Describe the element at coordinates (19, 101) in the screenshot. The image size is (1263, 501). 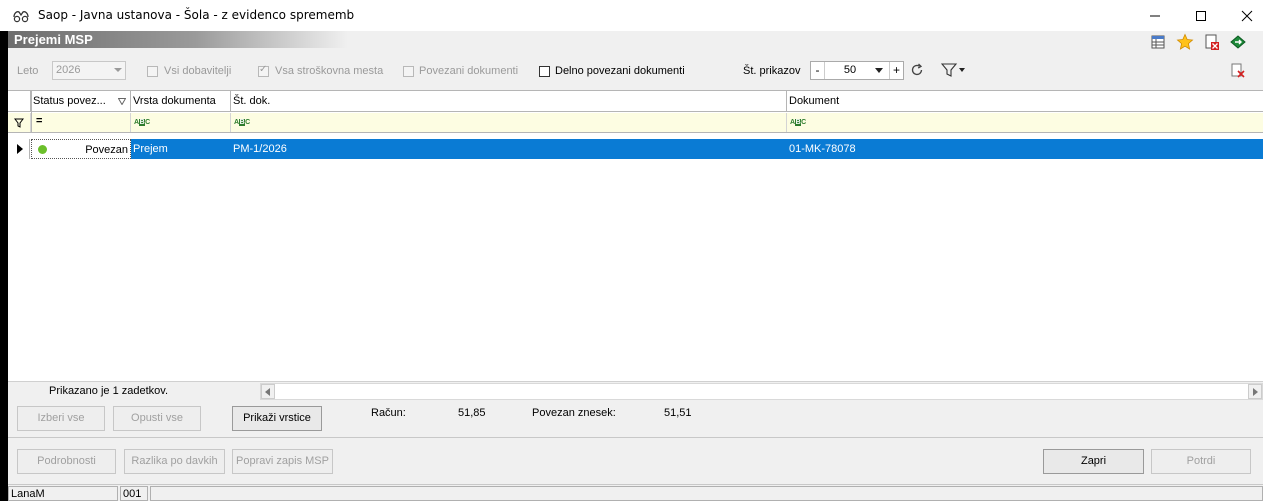
I see `row-indicator-header` at that location.